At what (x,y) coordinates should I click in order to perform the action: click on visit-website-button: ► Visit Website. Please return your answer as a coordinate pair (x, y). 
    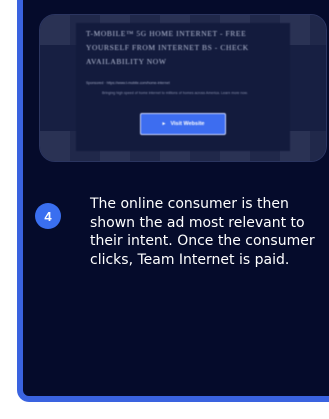
    Looking at the image, I should click on (183, 124).